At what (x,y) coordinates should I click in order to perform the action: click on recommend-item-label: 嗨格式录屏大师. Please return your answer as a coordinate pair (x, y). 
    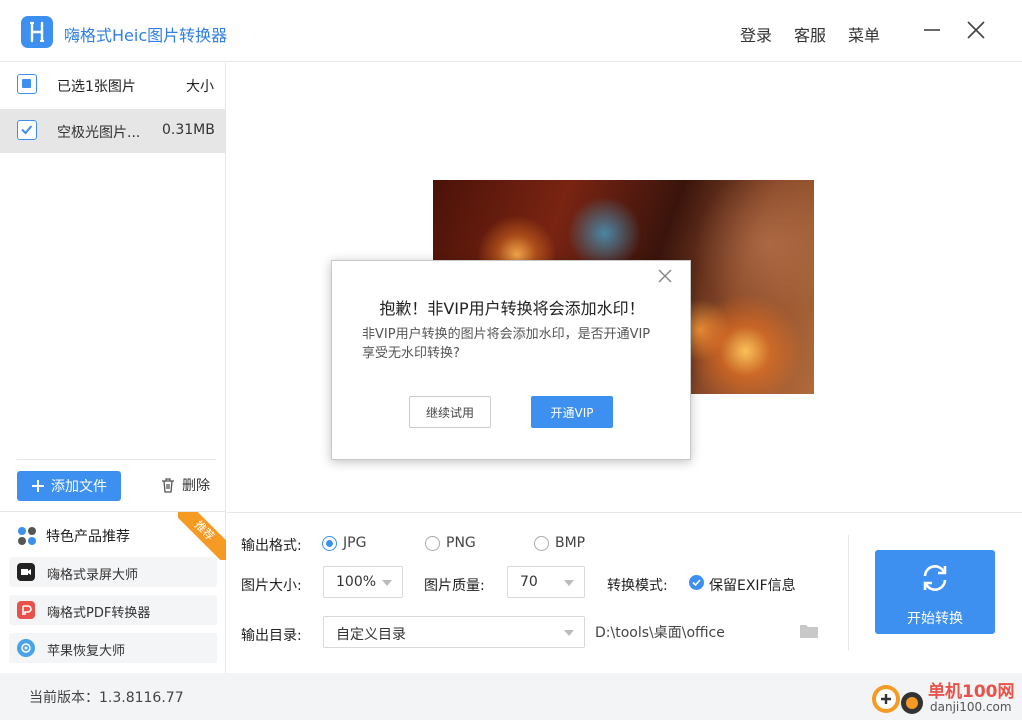
    Looking at the image, I should click on (93, 575).